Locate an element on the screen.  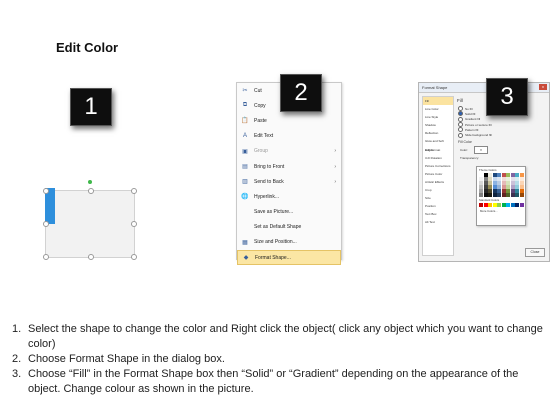
menu-item: Set as Default Shape is located at coordinates (289, 227).